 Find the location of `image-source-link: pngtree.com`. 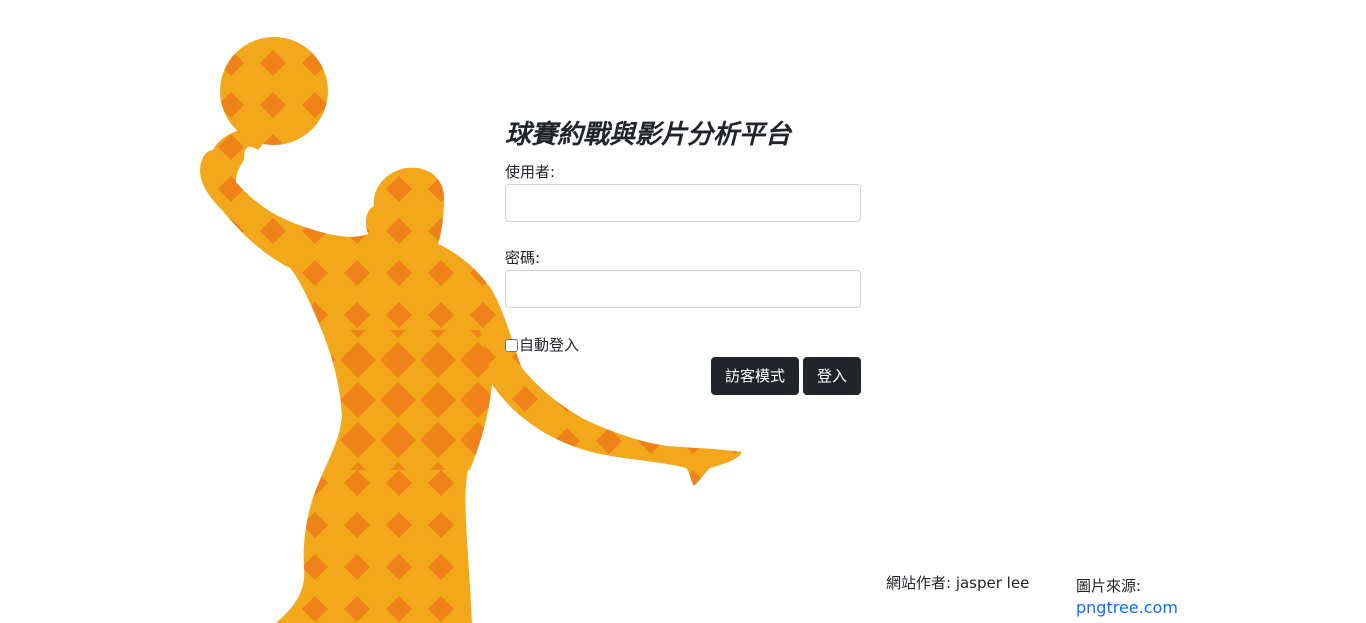

image-source-link: pngtree.com is located at coordinates (1127, 608).